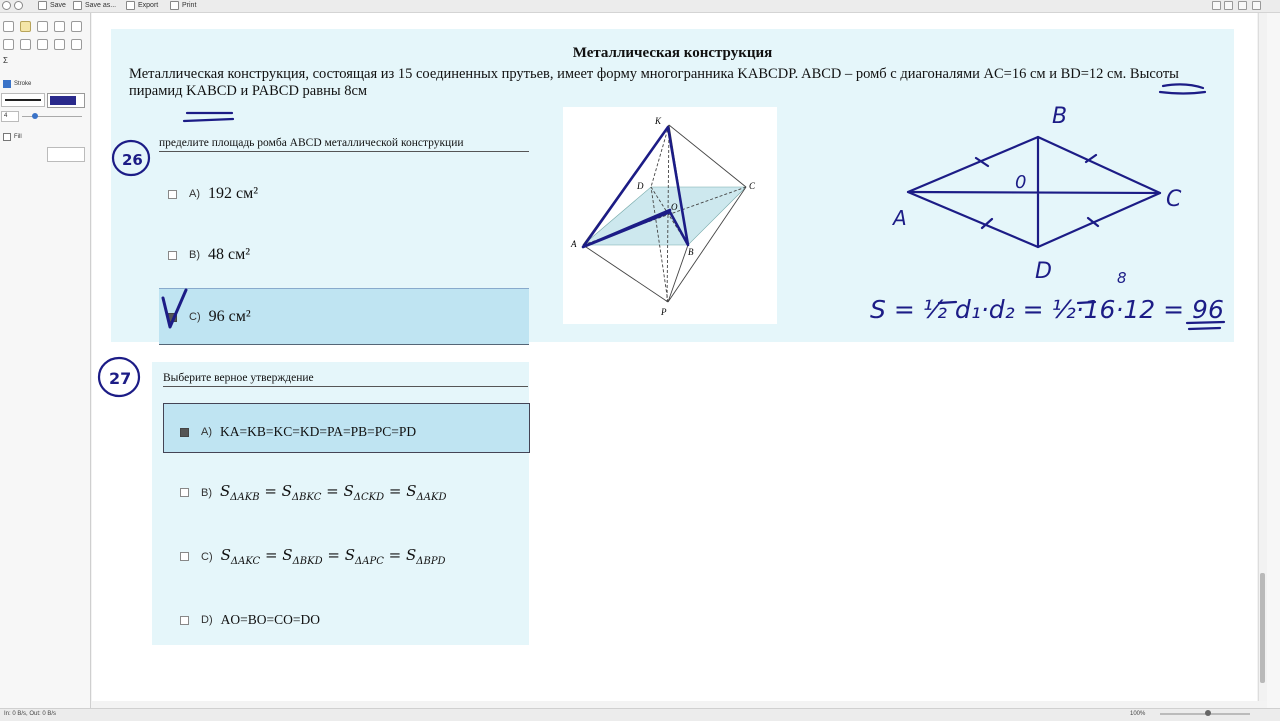  I want to click on hw-label-a: A, so click(899, 218).